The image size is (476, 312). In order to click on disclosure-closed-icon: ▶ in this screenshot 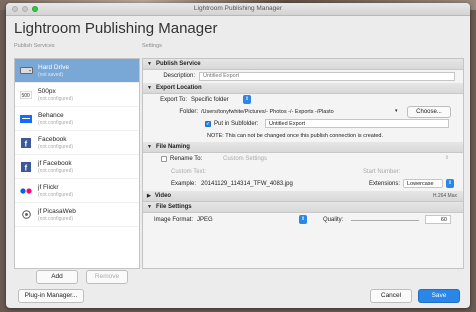, I will do `click(149, 196)`.